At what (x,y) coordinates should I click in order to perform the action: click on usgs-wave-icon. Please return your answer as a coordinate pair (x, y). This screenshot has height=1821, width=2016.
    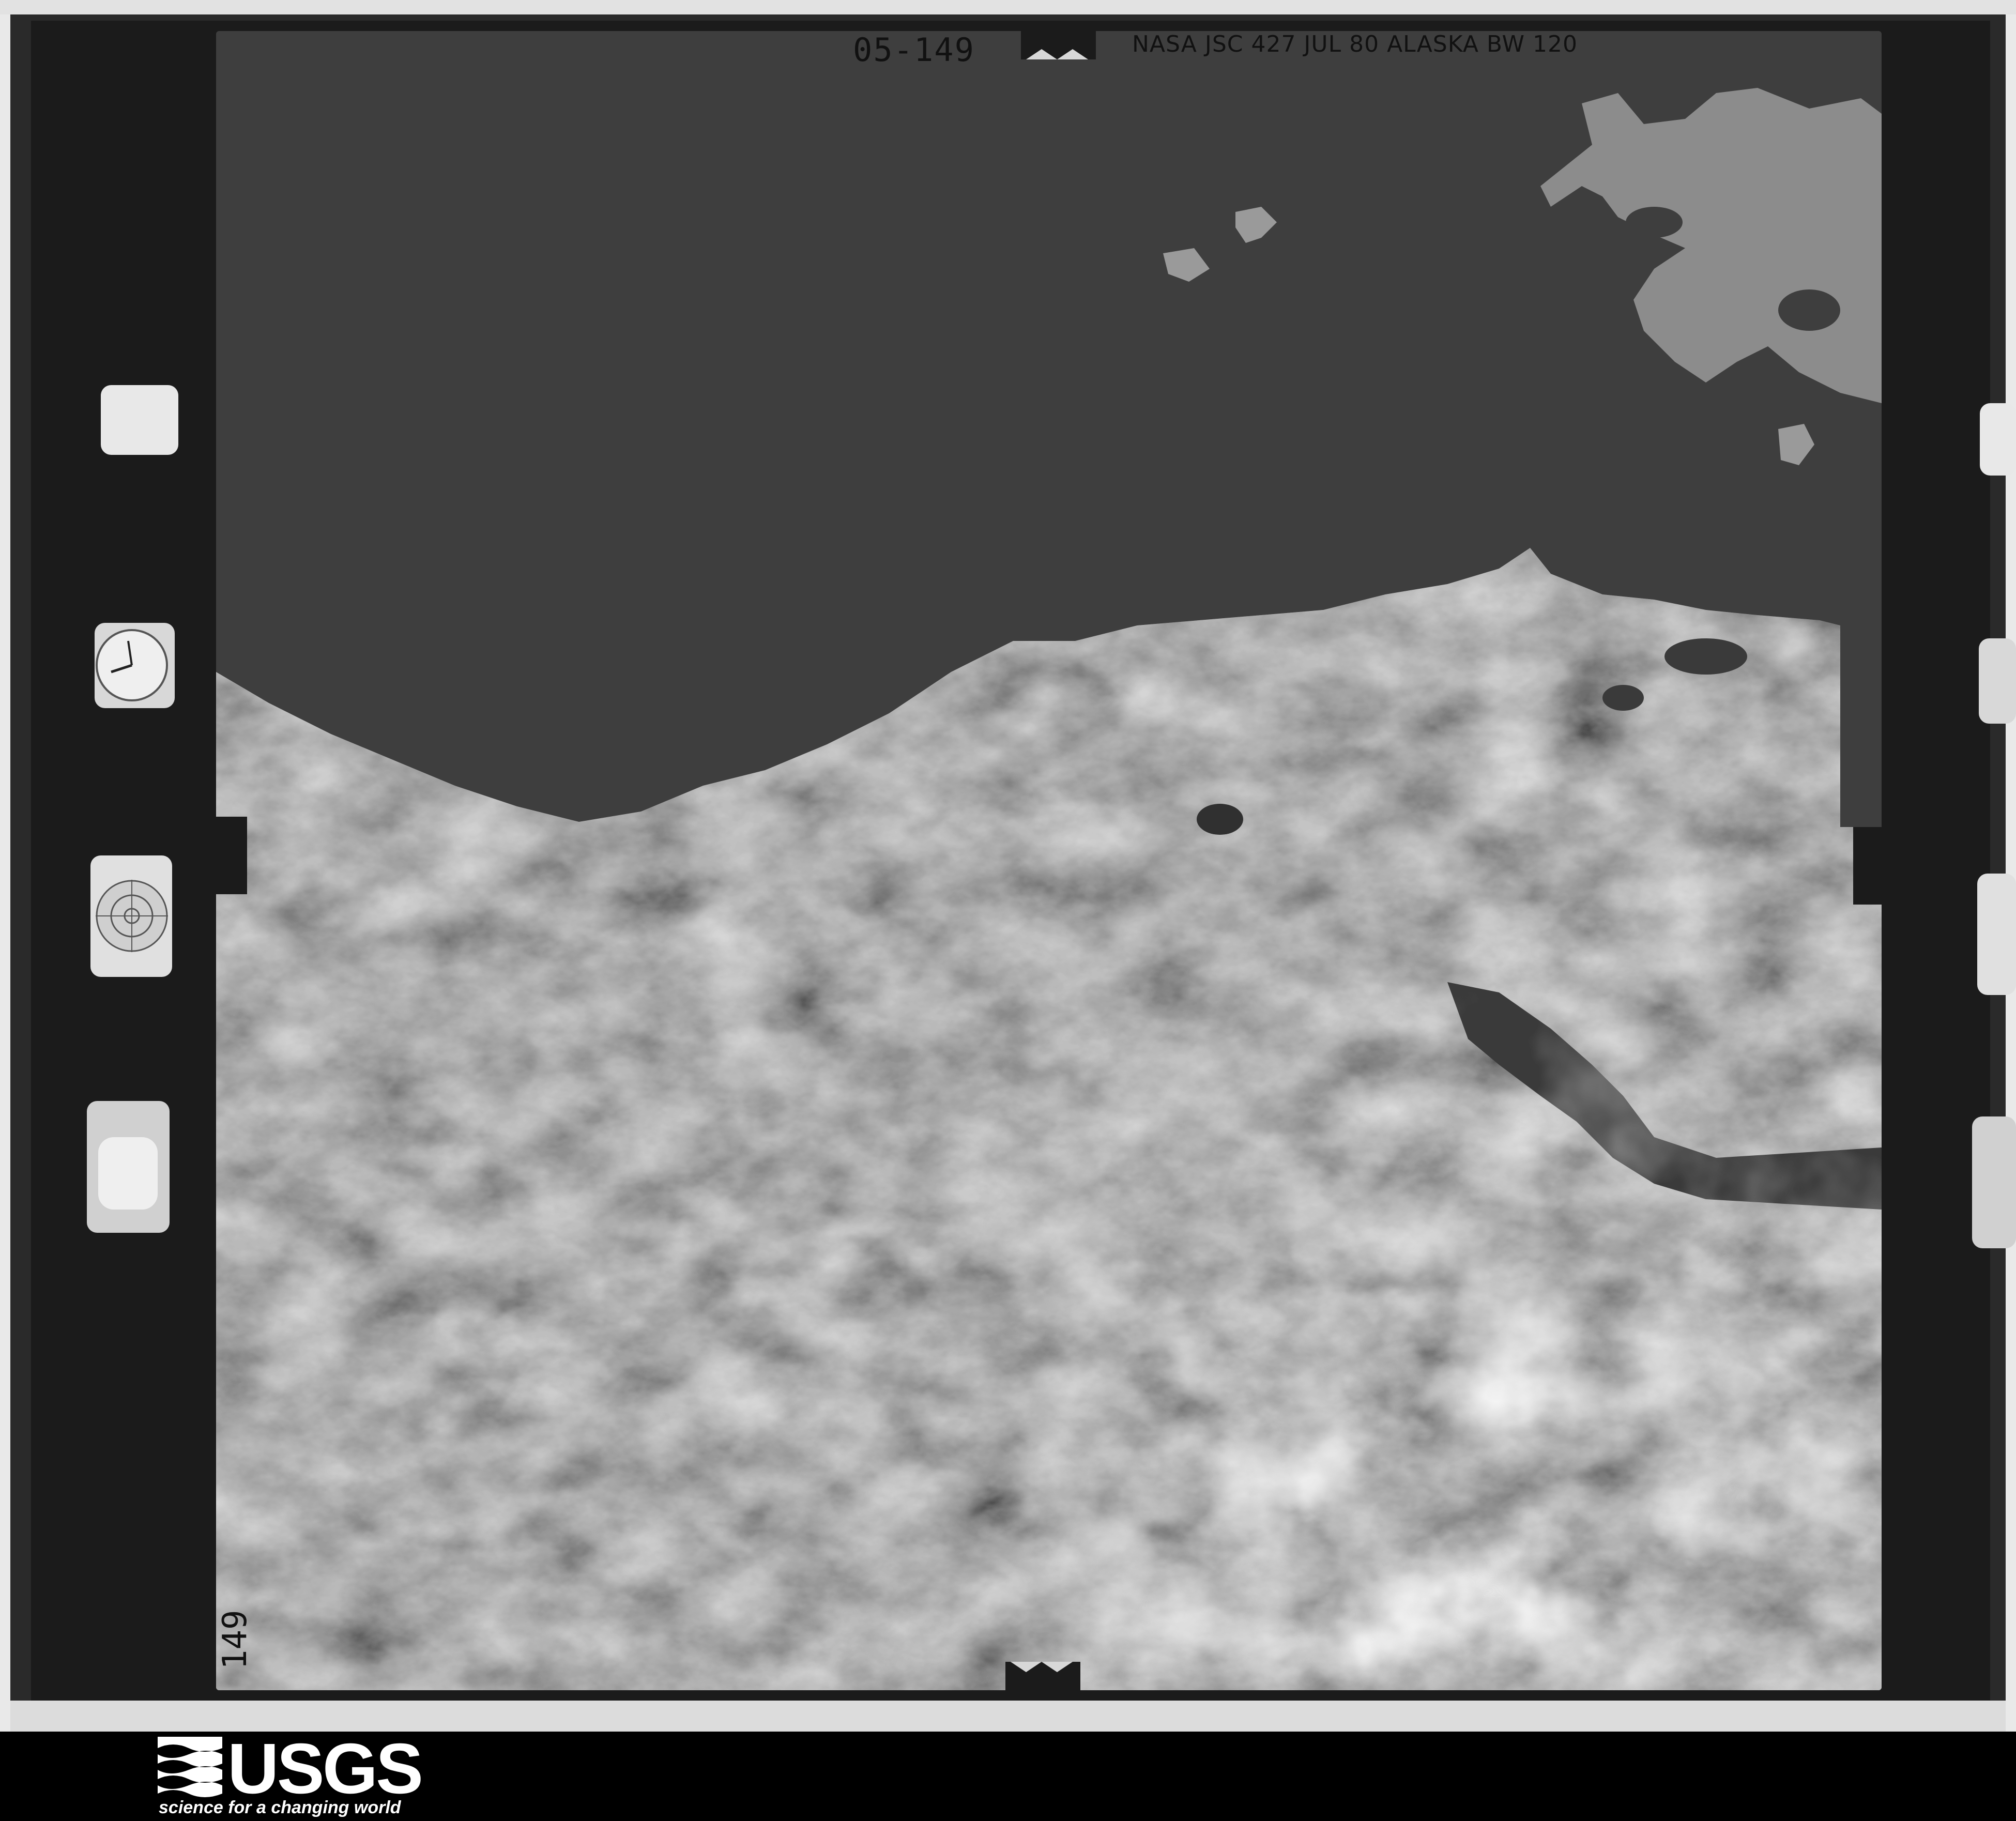
    Looking at the image, I should click on (190, 1769).